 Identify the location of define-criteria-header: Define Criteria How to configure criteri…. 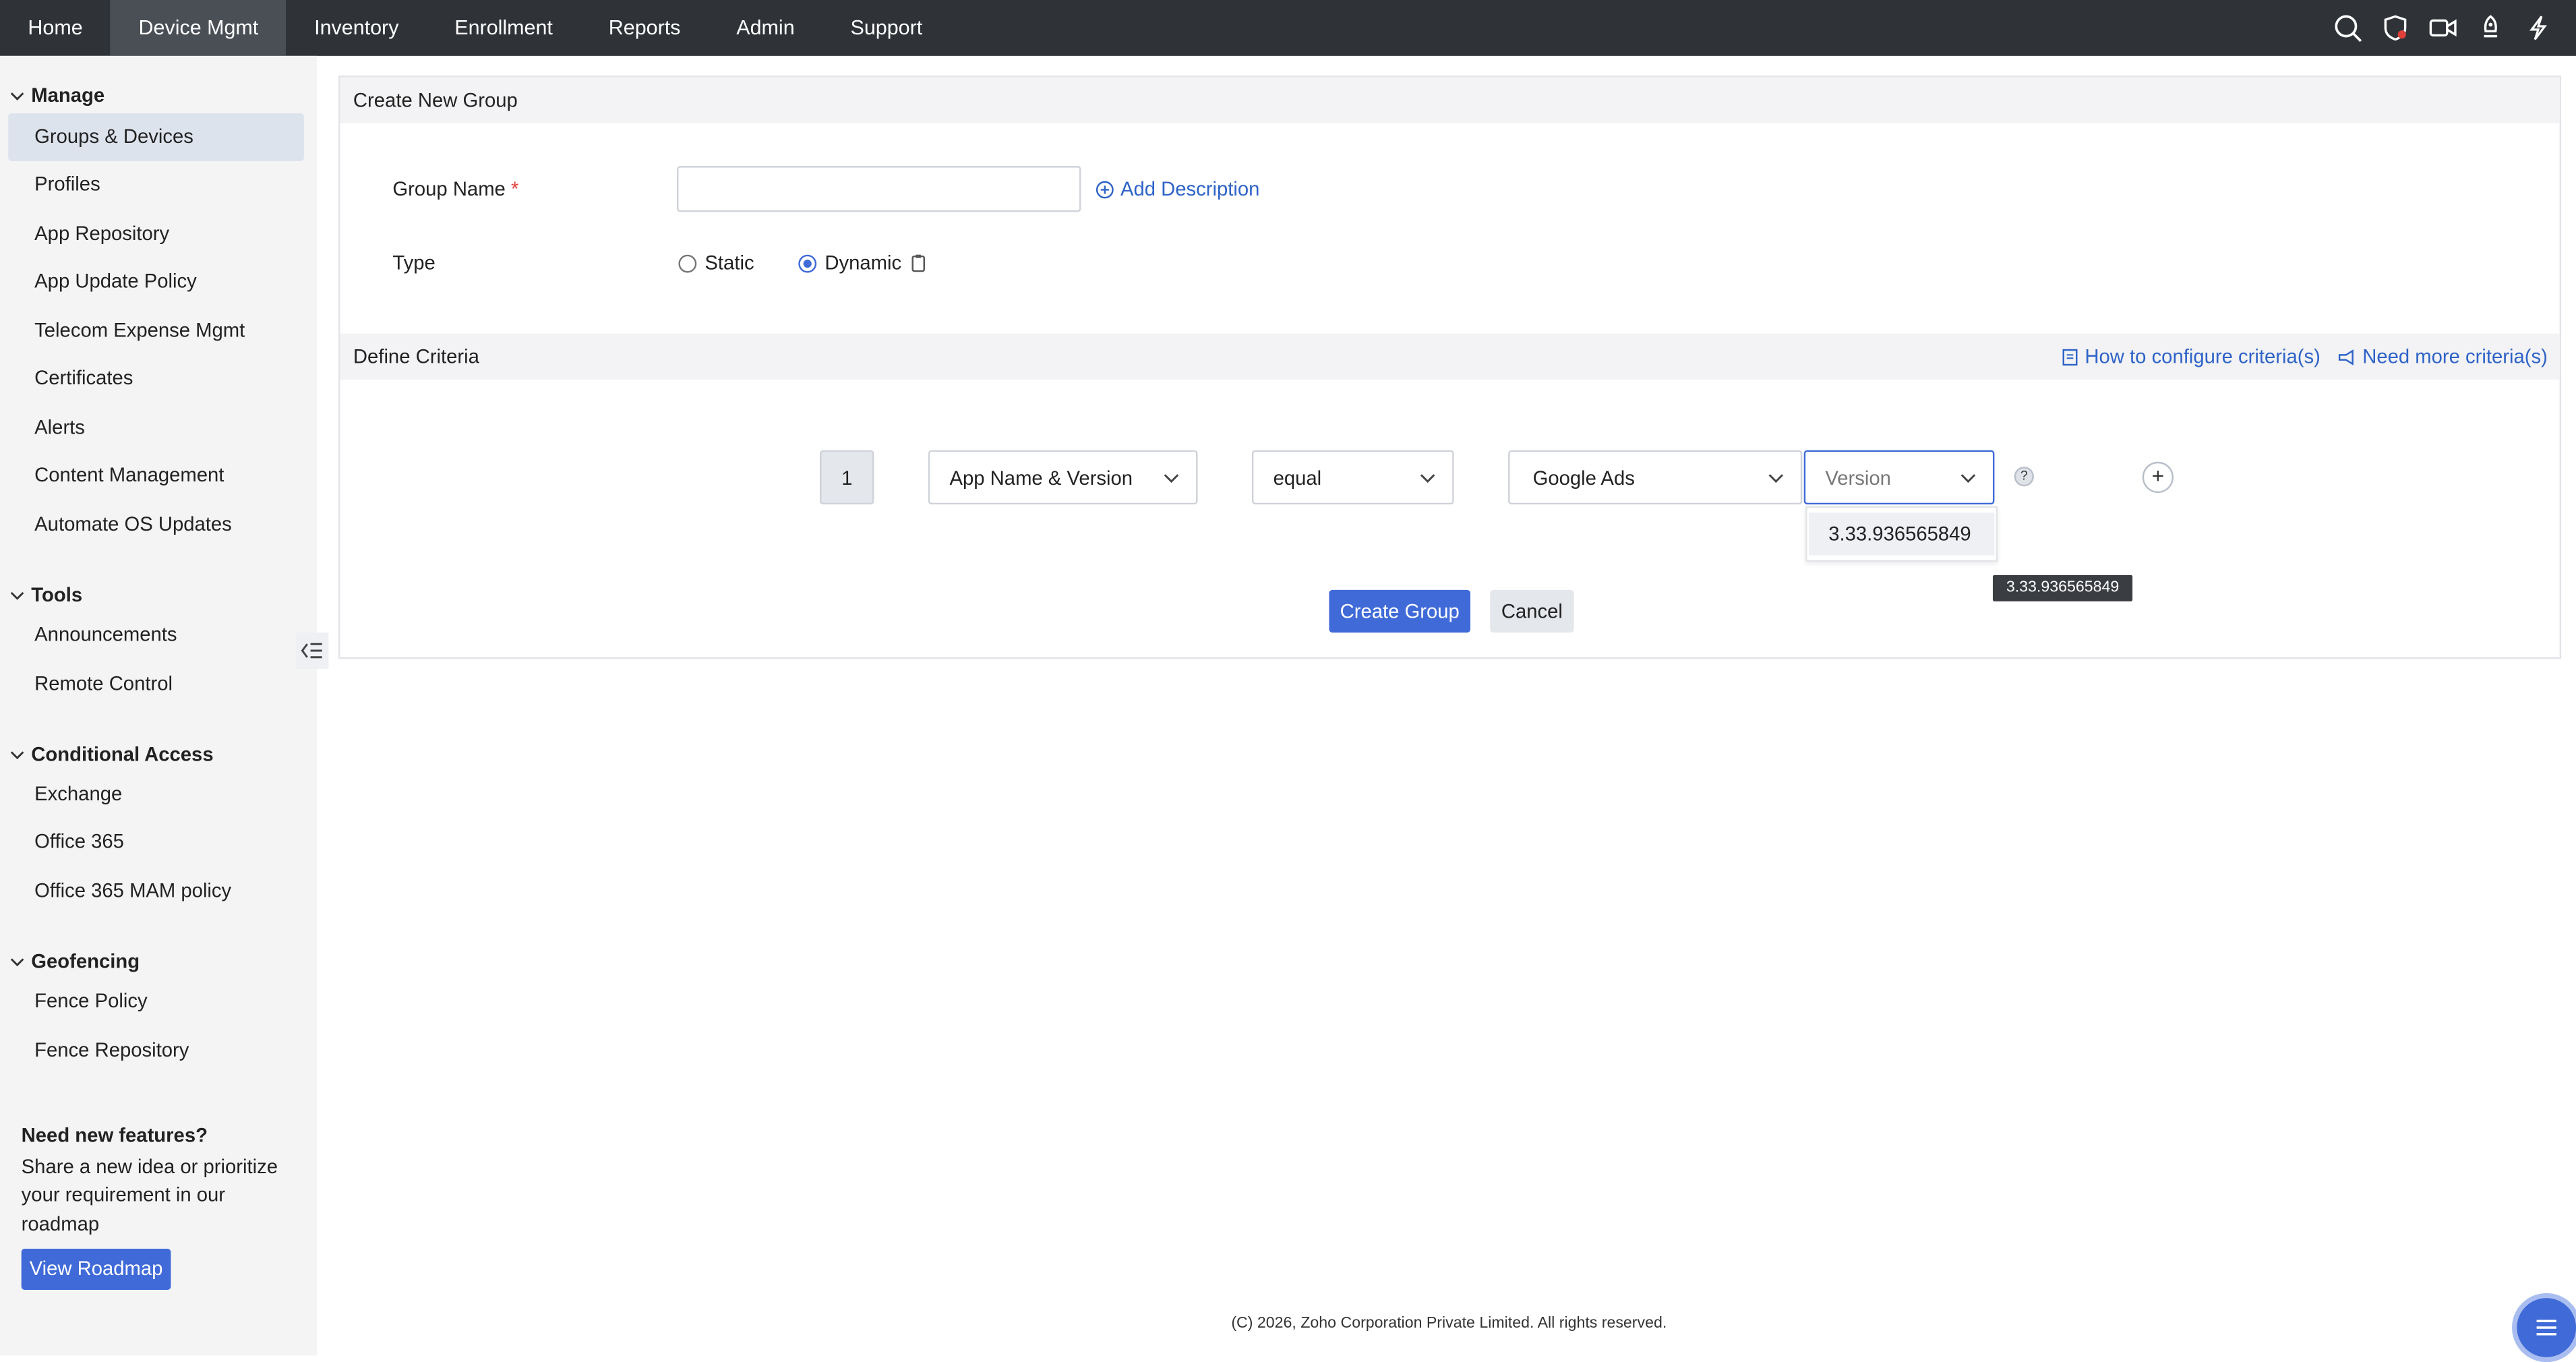
(1450, 357).